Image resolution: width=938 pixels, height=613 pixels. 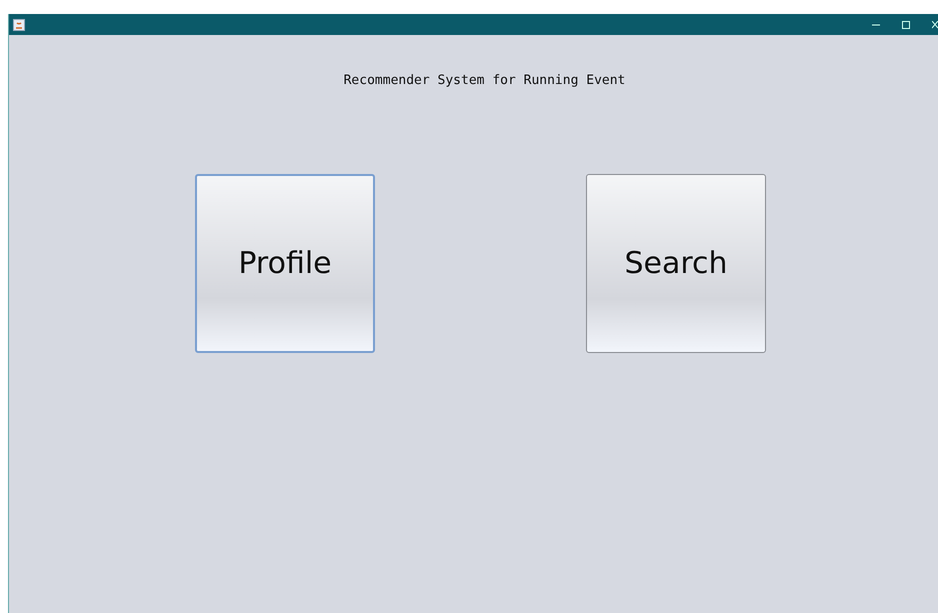 I want to click on menu-button: Search, so click(x=676, y=263).